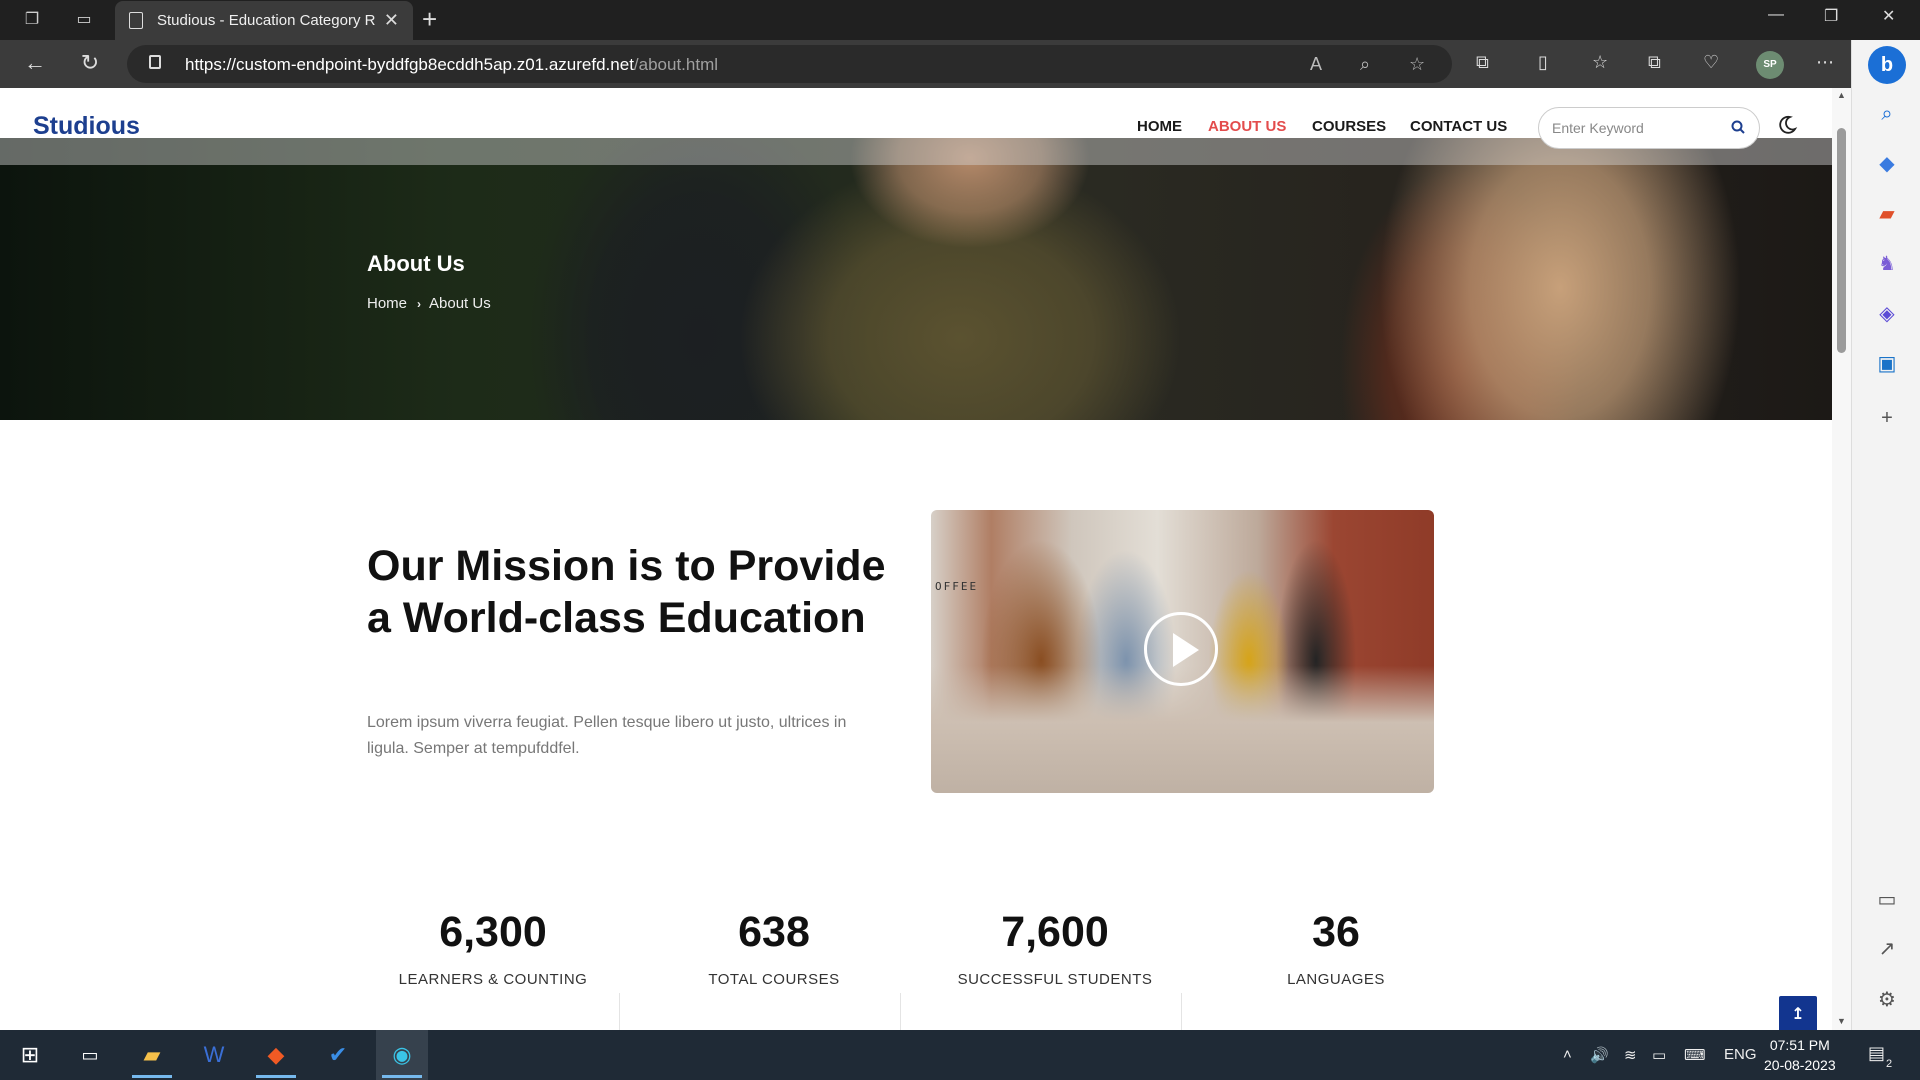 Image resolution: width=1920 pixels, height=1080 pixels. I want to click on favorite-star-icon: ☆, so click(1417, 64).